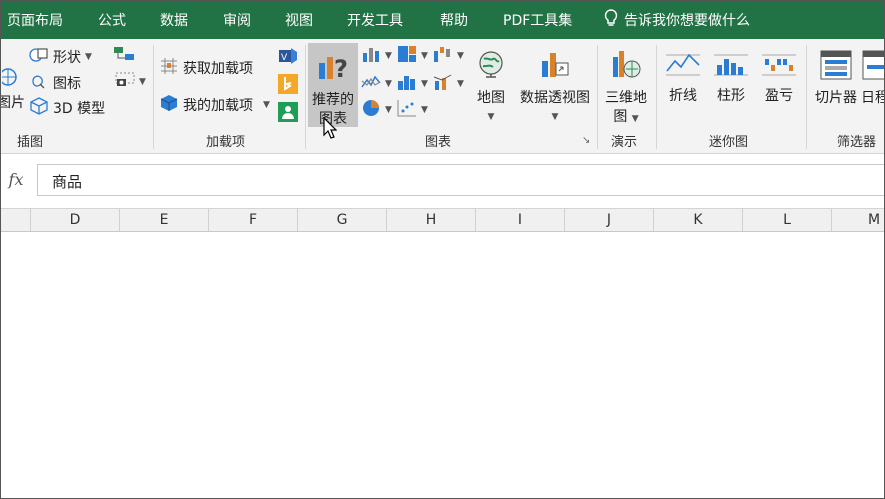  I want to click on icons-label: 图标, so click(67, 84).